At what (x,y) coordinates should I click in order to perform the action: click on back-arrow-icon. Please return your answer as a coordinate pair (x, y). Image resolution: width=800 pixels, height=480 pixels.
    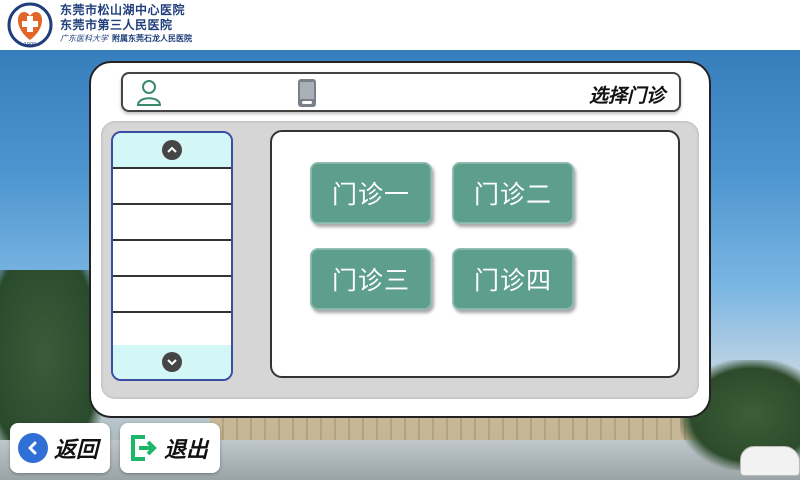
    Looking at the image, I should click on (33, 448).